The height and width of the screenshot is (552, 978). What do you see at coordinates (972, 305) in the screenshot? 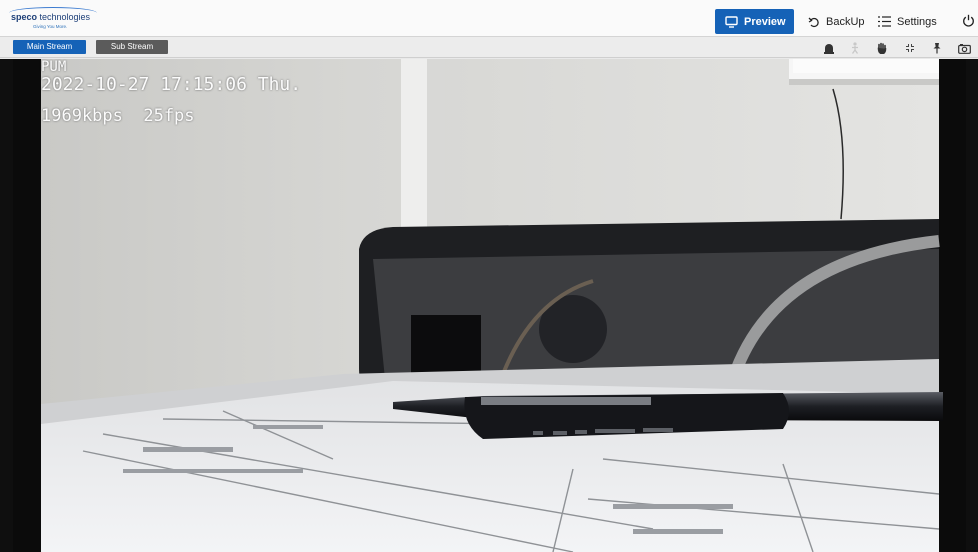
I see `video-border-right` at bounding box center [972, 305].